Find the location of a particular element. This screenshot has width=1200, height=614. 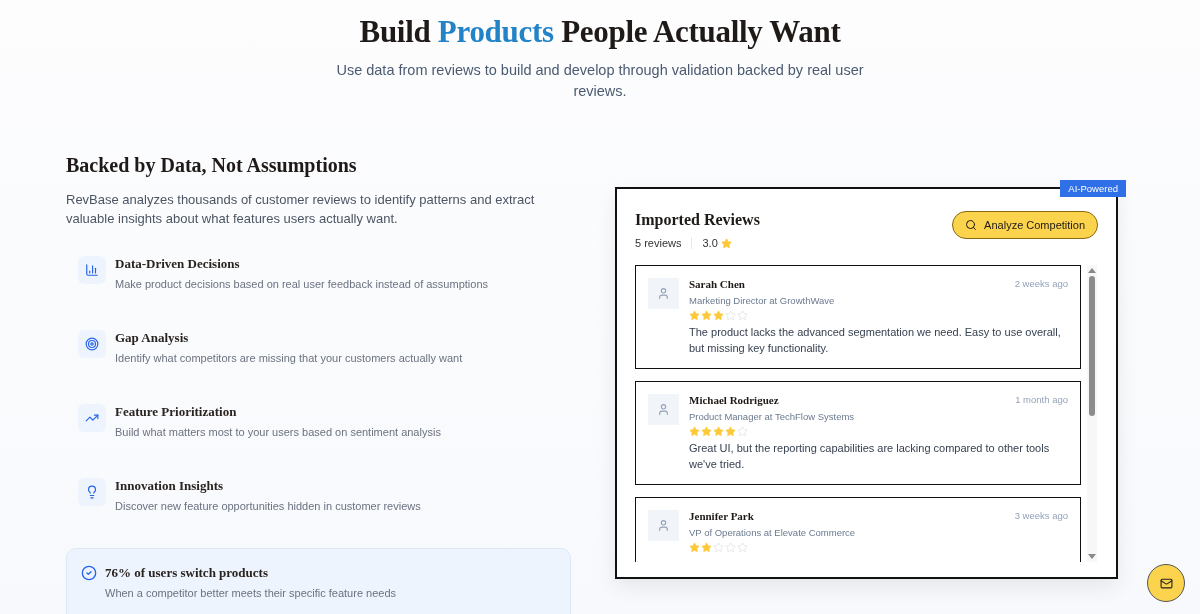

reviewer-name: Sarah Chen is located at coordinates (717, 284).